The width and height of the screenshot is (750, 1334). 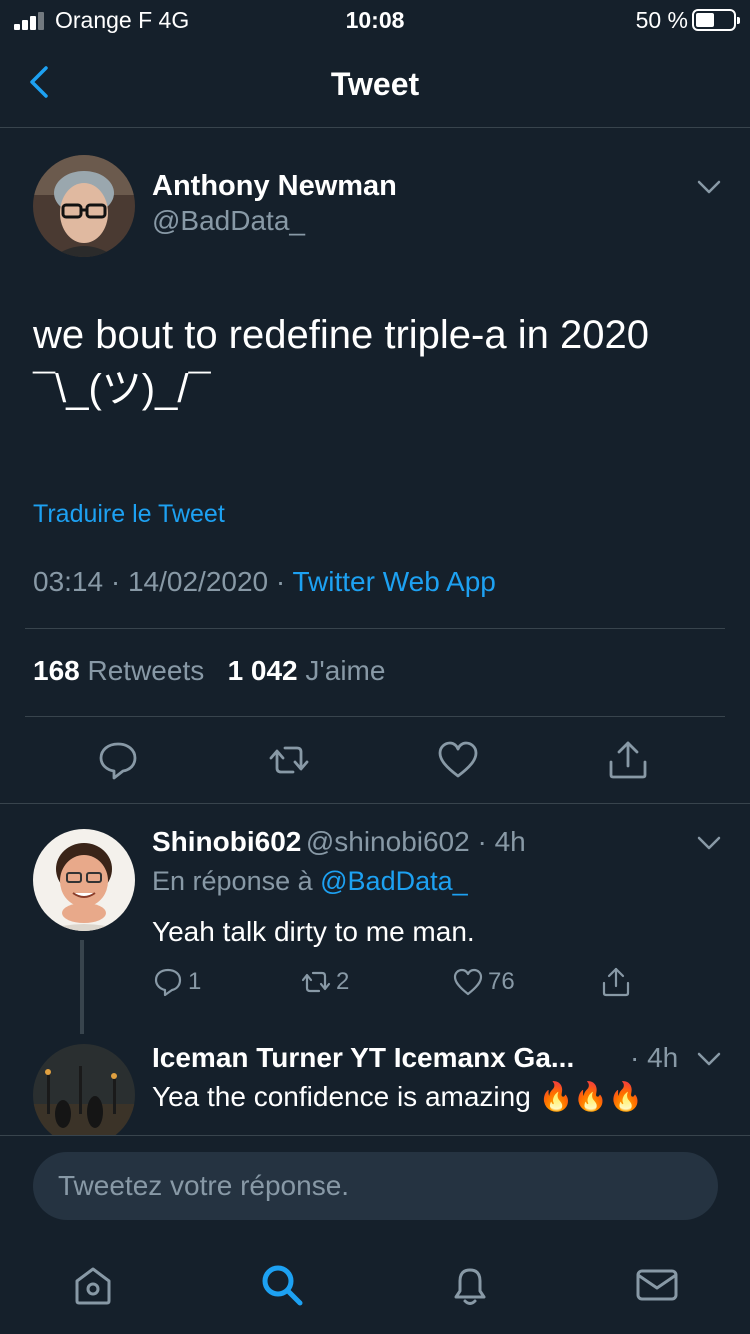 I want to click on tweet-stats: 168 Retweets 1 042 J'aime, so click(x=209, y=671).